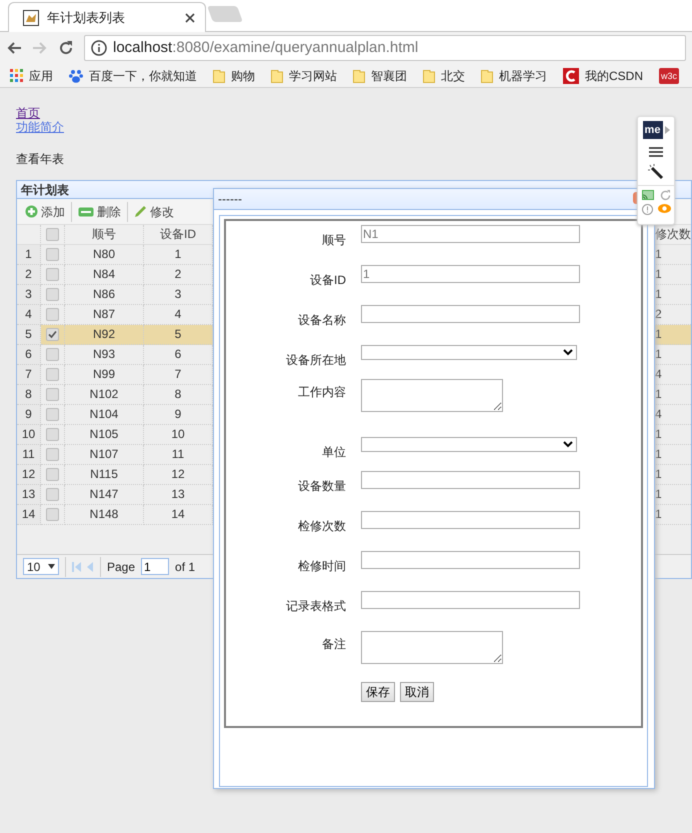  Describe the element at coordinates (29, 355) in the screenshot. I see `row-number: 6` at that location.